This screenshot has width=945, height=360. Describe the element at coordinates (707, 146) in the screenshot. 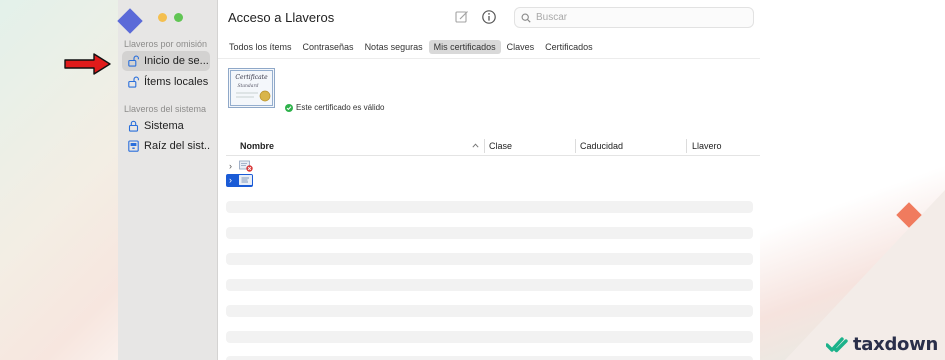

I see `column-header-keychain: Llavero` at that location.